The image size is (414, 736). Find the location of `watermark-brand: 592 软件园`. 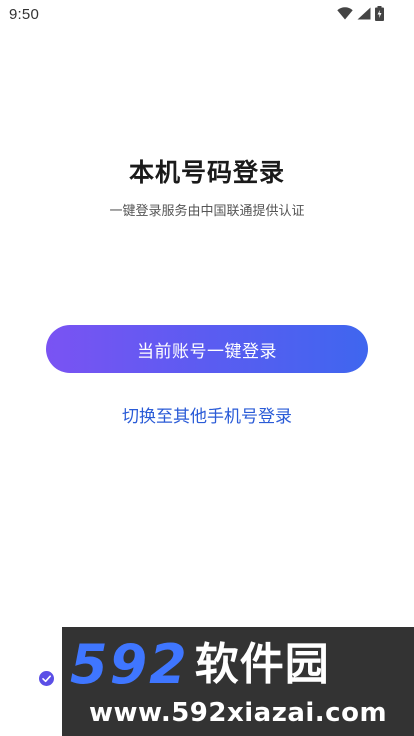

watermark-brand: 592 软件园 is located at coordinates (200, 665).